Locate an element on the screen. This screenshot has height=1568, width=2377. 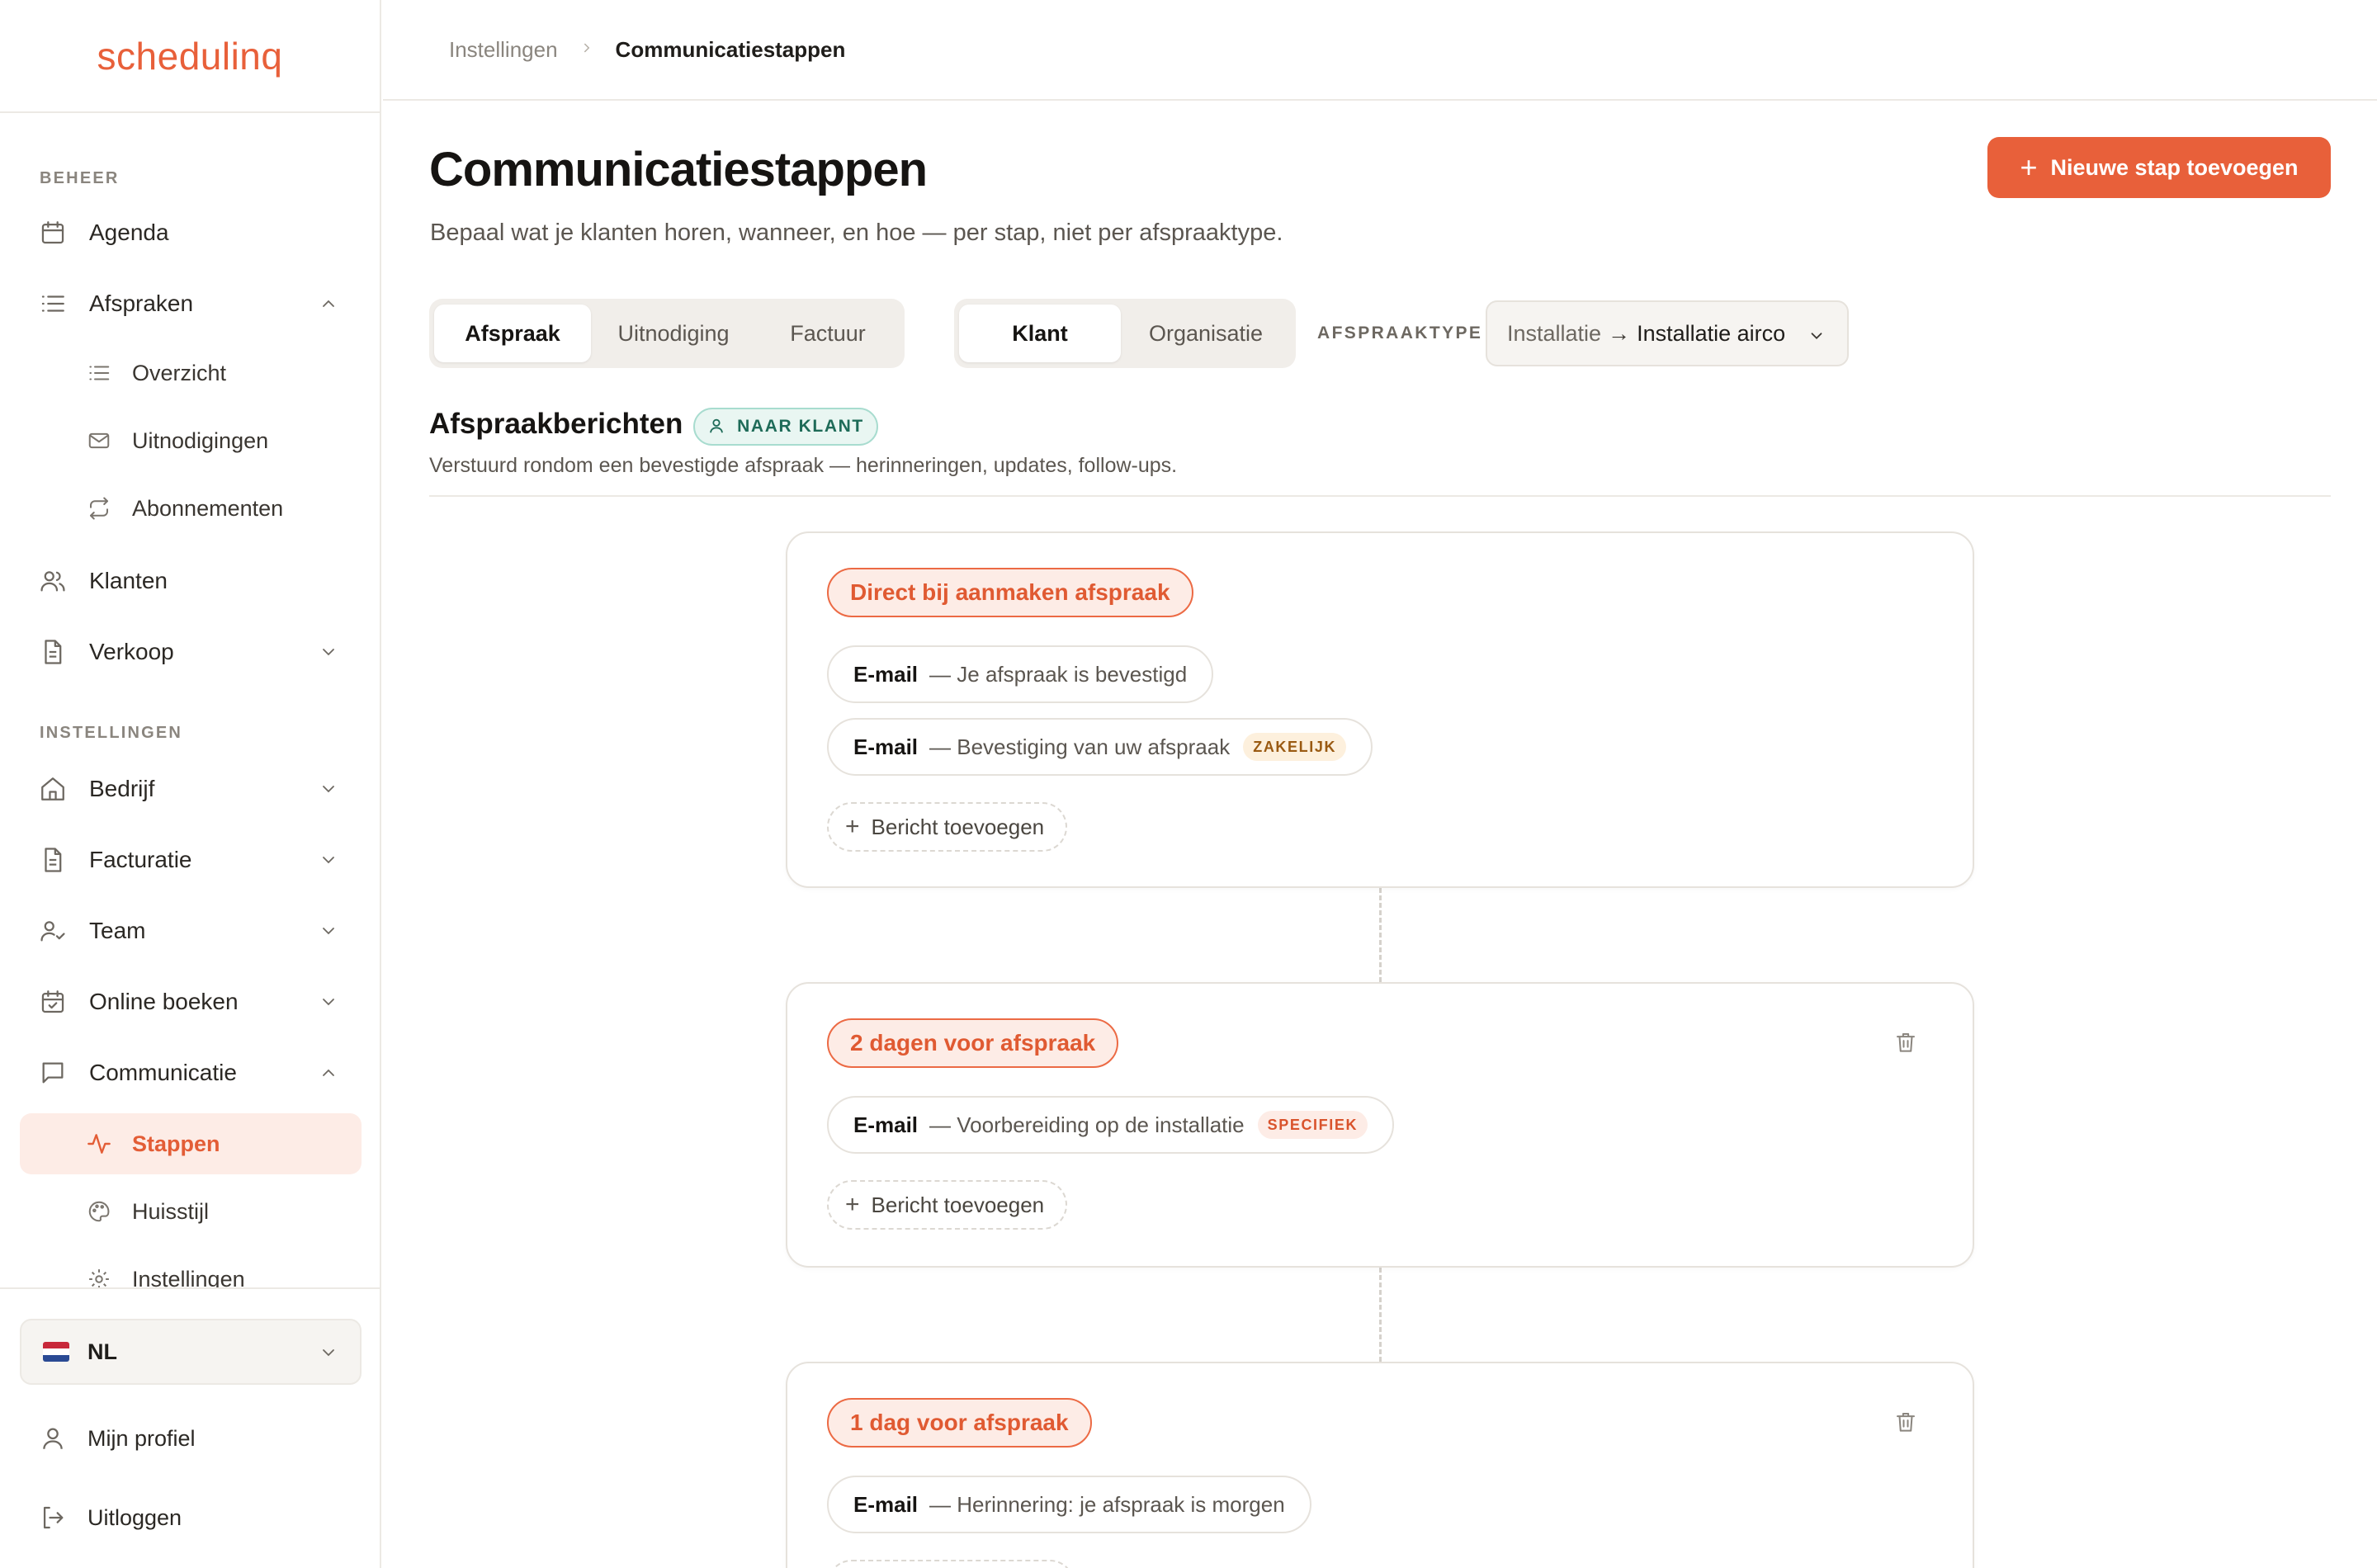
profile-label: Mijn profiel is located at coordinates (141, 1438).